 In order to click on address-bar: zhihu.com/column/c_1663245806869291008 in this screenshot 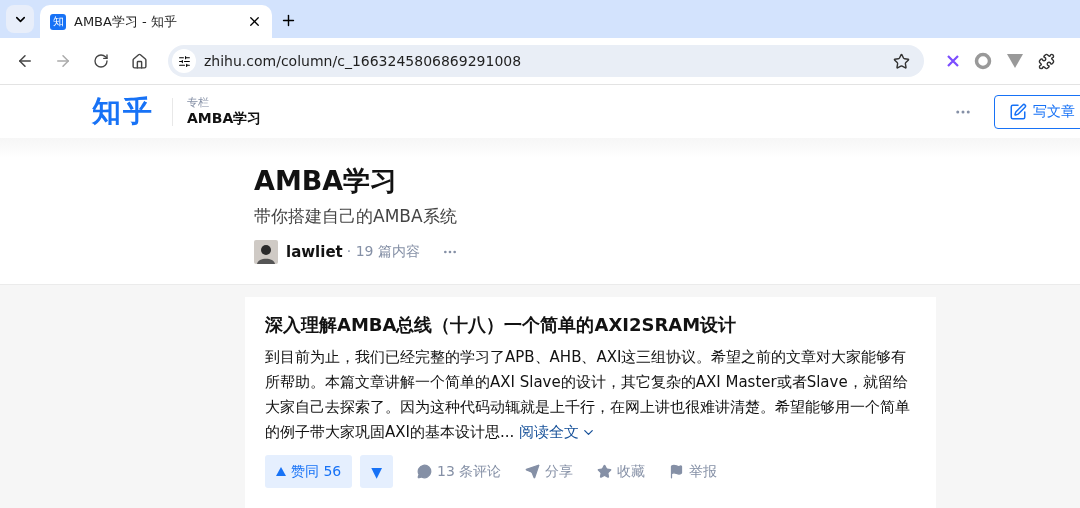, I will do `click(546, 61)`.